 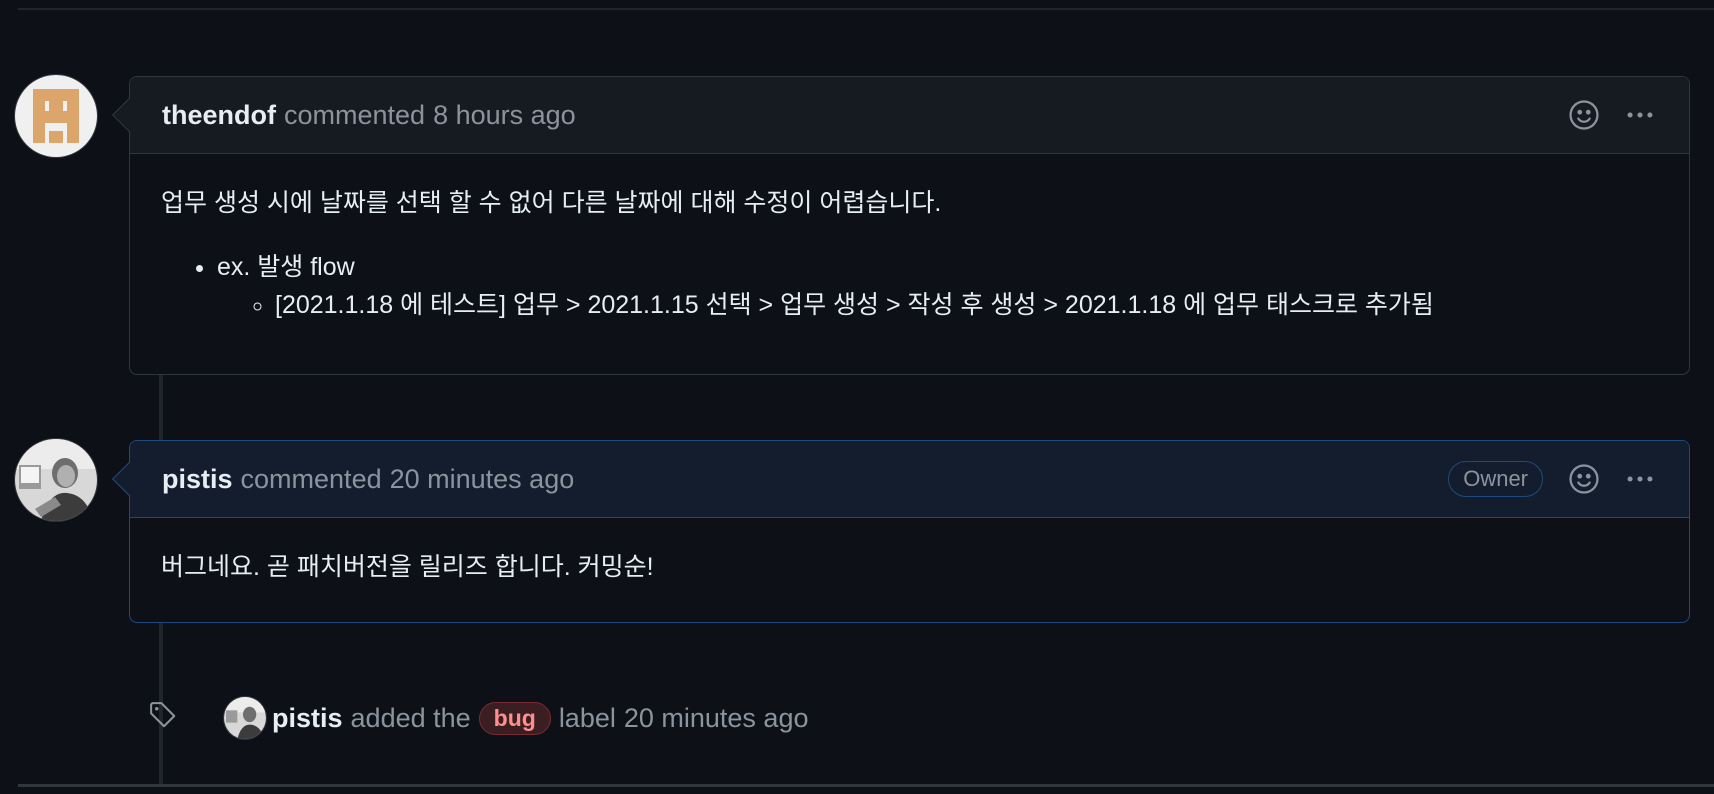 What do you see at coordinates (161, 407) in the screenshot?
I see `timeline-line` at bounding box center [161, 407].